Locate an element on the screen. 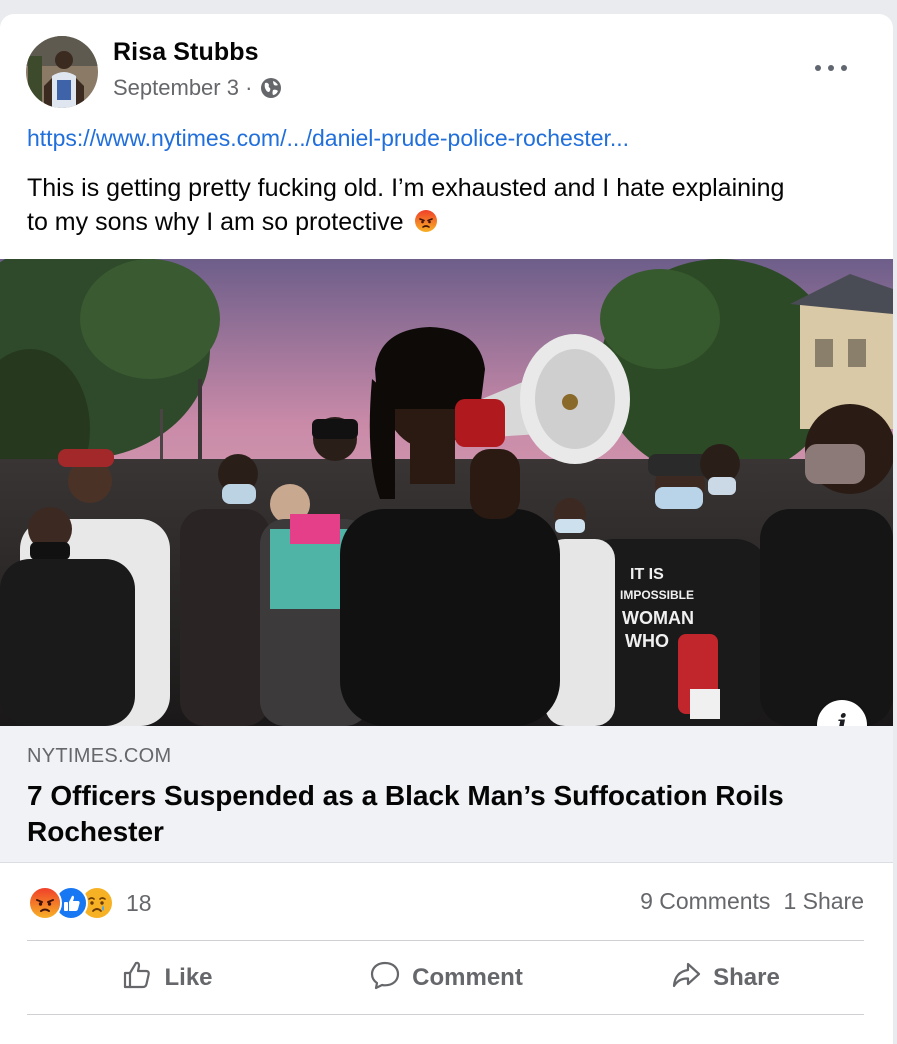  link-domain: NYTIMES.COM is located at coordinates (99, 756).